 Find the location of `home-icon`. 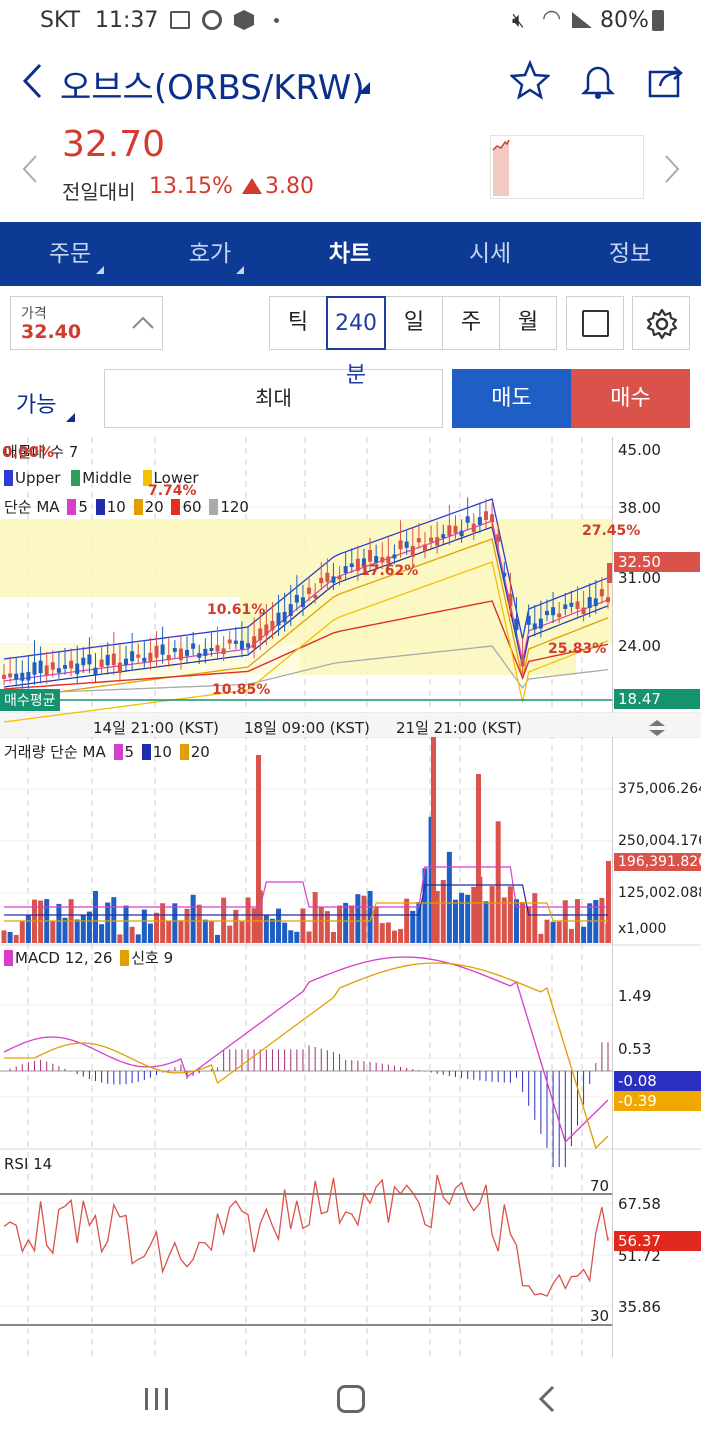

home-icon is located at coordinates (351, 1399).